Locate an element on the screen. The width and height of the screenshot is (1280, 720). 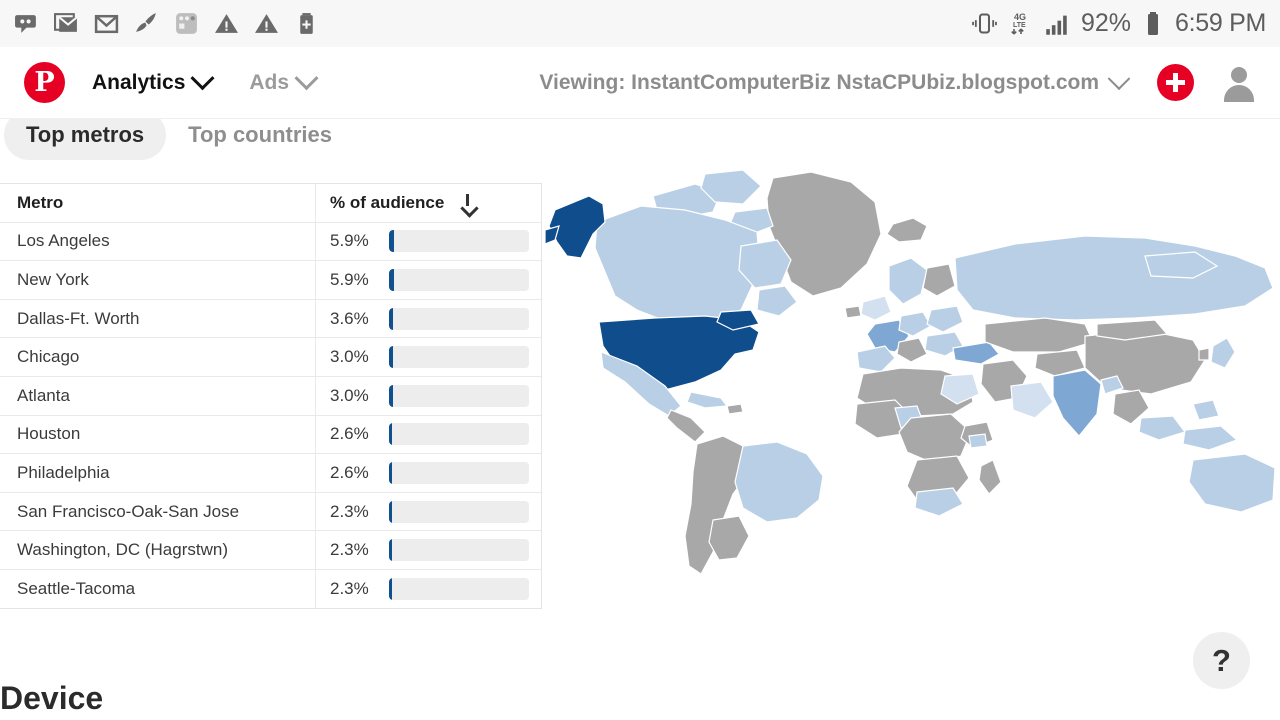
cell-audience: 3.6% is located at coordinates (428, 319).